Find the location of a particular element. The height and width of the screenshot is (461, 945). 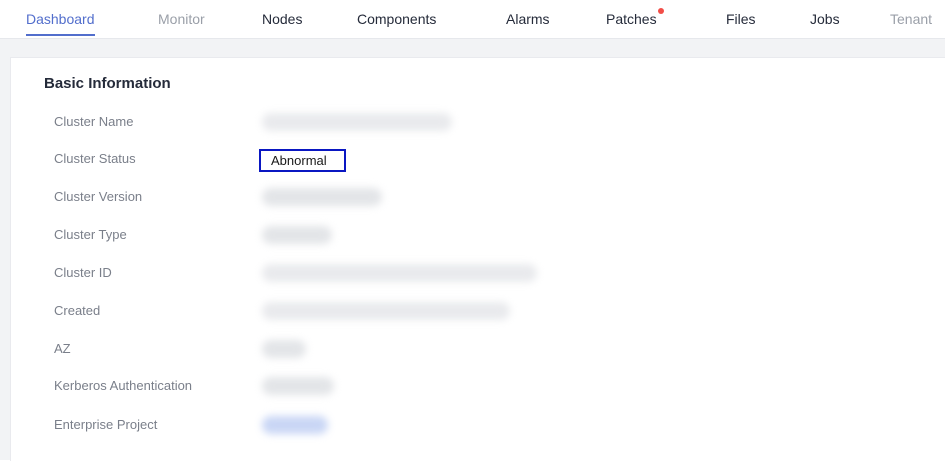

tab-components: Components is located at coordinates (396, 19).